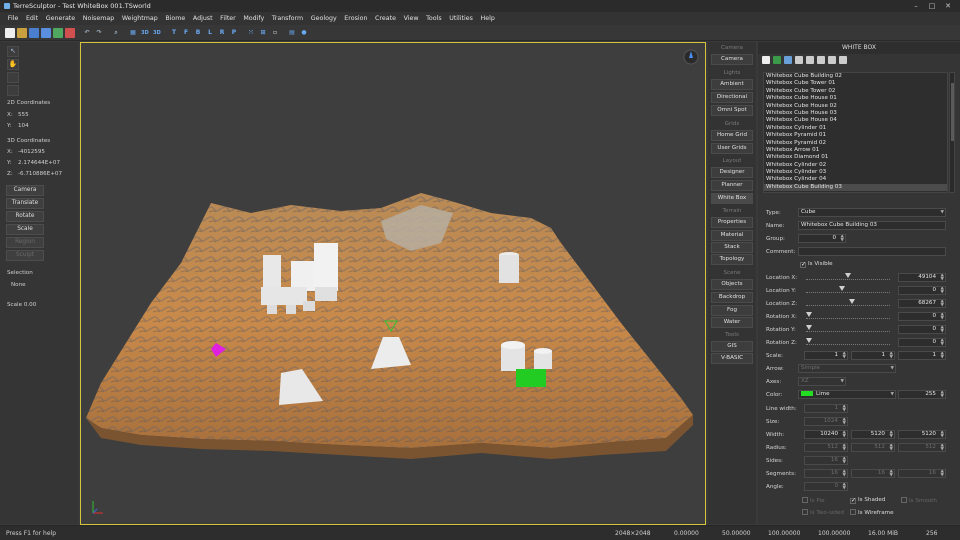 The width and height of the screenshot is (960, 540). Describe the element at coordinates (826, 486) in the screenshot. I see `angle-field: 0 ▲ ▼` at that location.